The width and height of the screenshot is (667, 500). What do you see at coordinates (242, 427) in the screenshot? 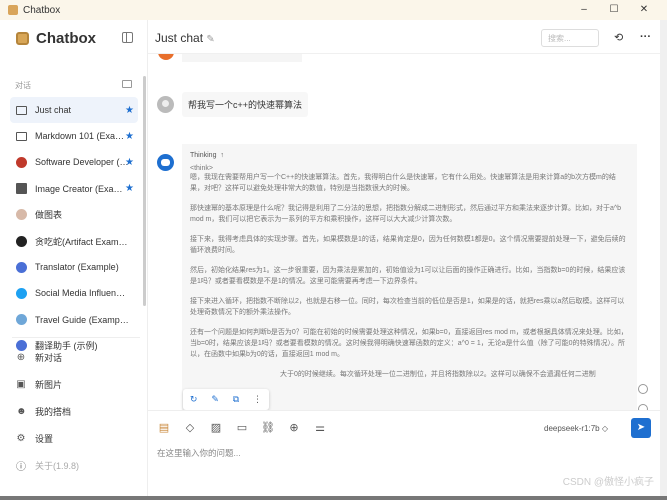
I see `folder-icon: ▭` at bounding box center [242, 427].